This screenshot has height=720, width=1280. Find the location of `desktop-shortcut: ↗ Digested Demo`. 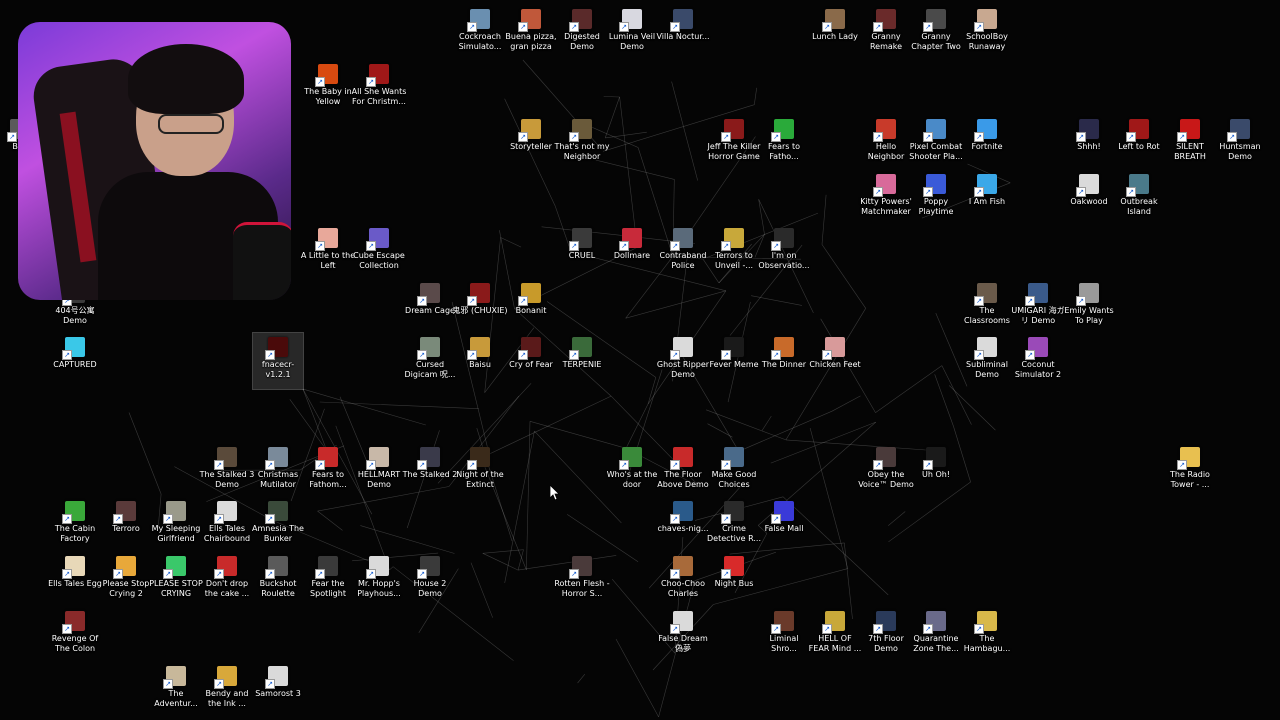

desktop-shortcut: ↗ Digested Demo is located at coordinates (582, 33).